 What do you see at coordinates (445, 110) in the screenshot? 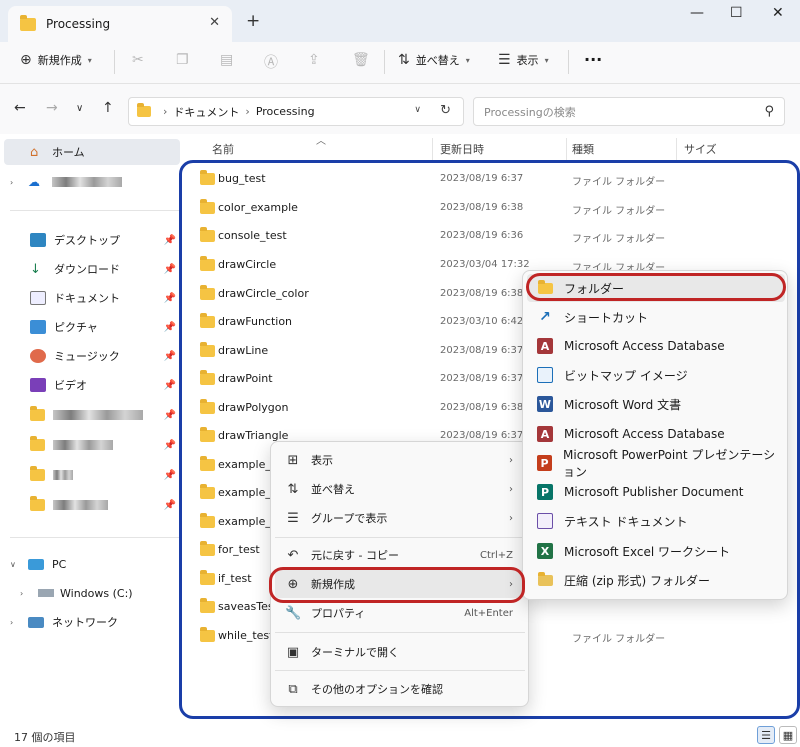
I see `refresh-icon: ↻` at bounding box center [445, 110].